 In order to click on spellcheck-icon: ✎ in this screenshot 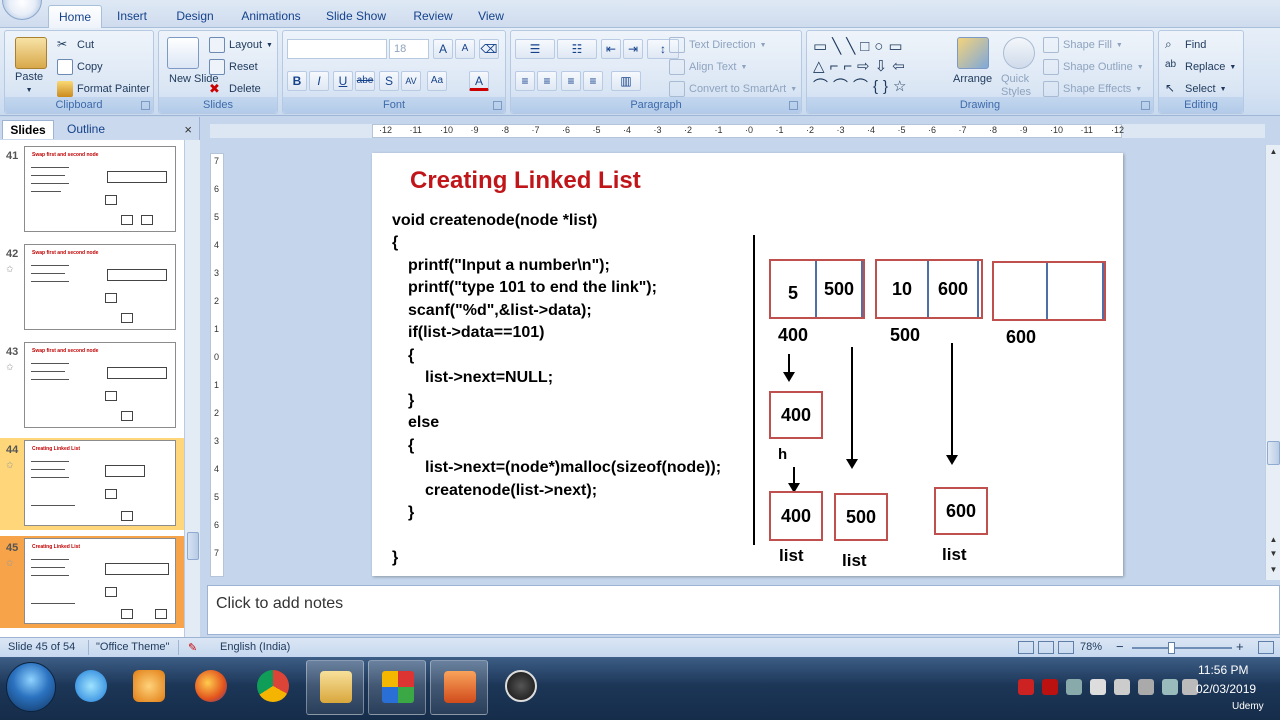, I will do `click(192, 647)`.